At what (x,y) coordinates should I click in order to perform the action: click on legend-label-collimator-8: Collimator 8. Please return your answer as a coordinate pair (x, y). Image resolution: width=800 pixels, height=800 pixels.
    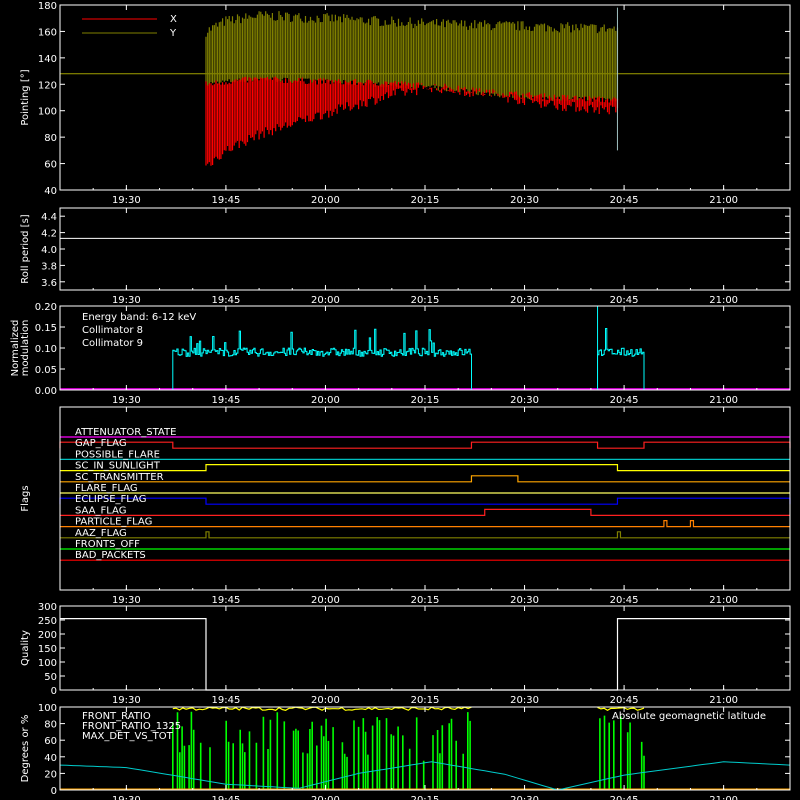
    Looking at the image, I should click on (112, 330).